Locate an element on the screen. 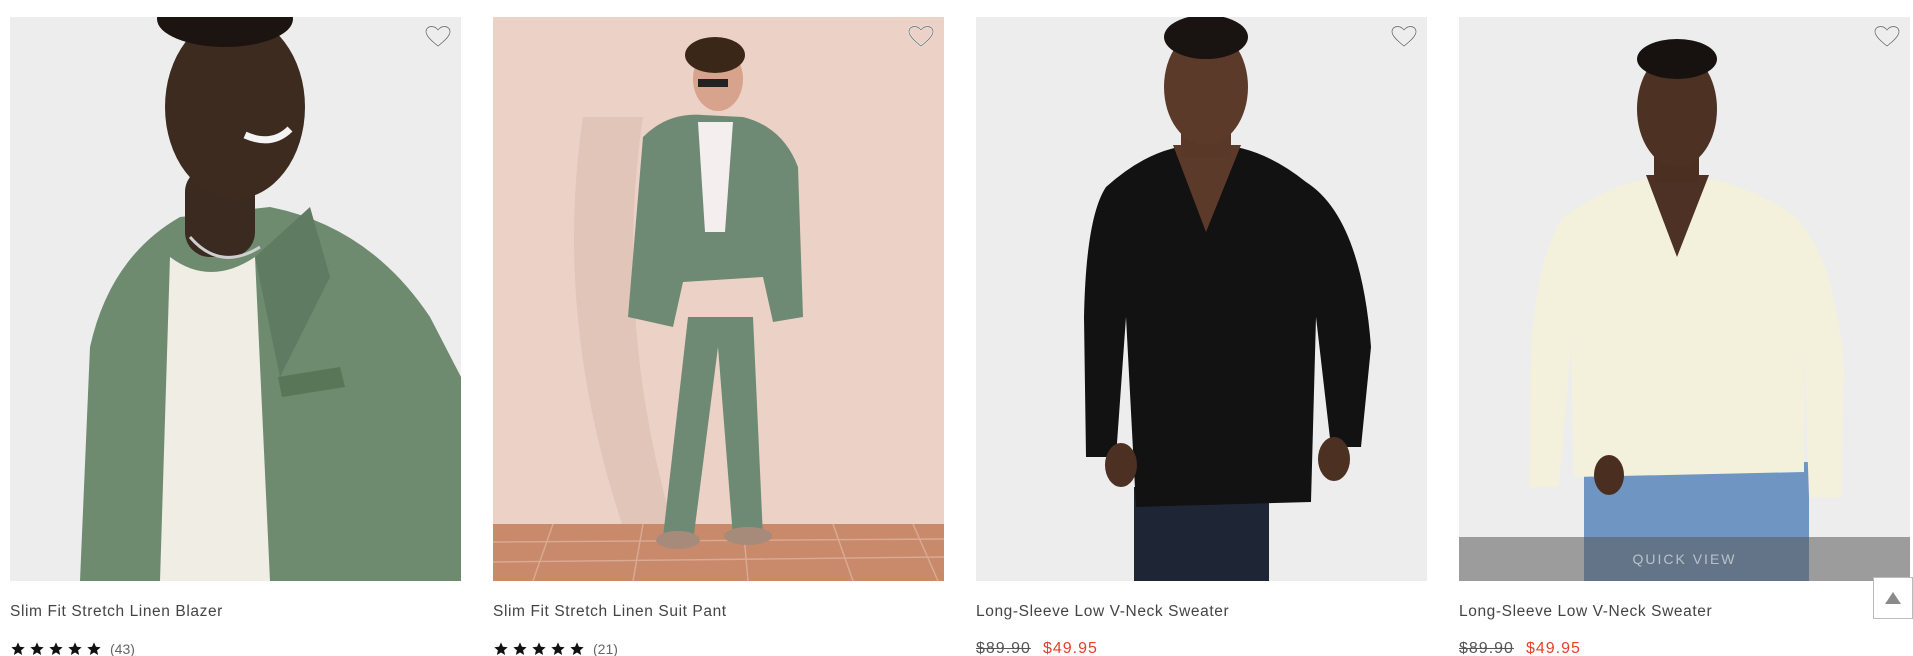  arrow-up-icon is located at coordinates (1893, 598).